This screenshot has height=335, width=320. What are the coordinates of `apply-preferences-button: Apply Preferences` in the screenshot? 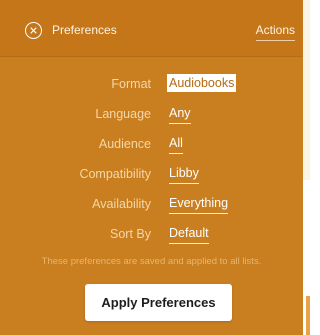 It's located at (158, 302).